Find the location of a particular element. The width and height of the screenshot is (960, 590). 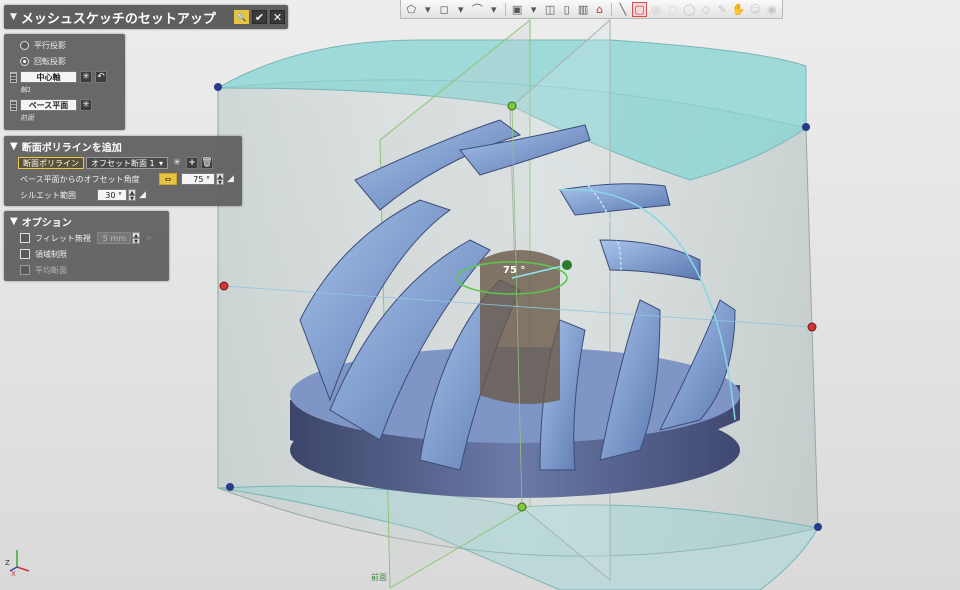

grab-icon: ✋ is located at coordinates (739, 9).